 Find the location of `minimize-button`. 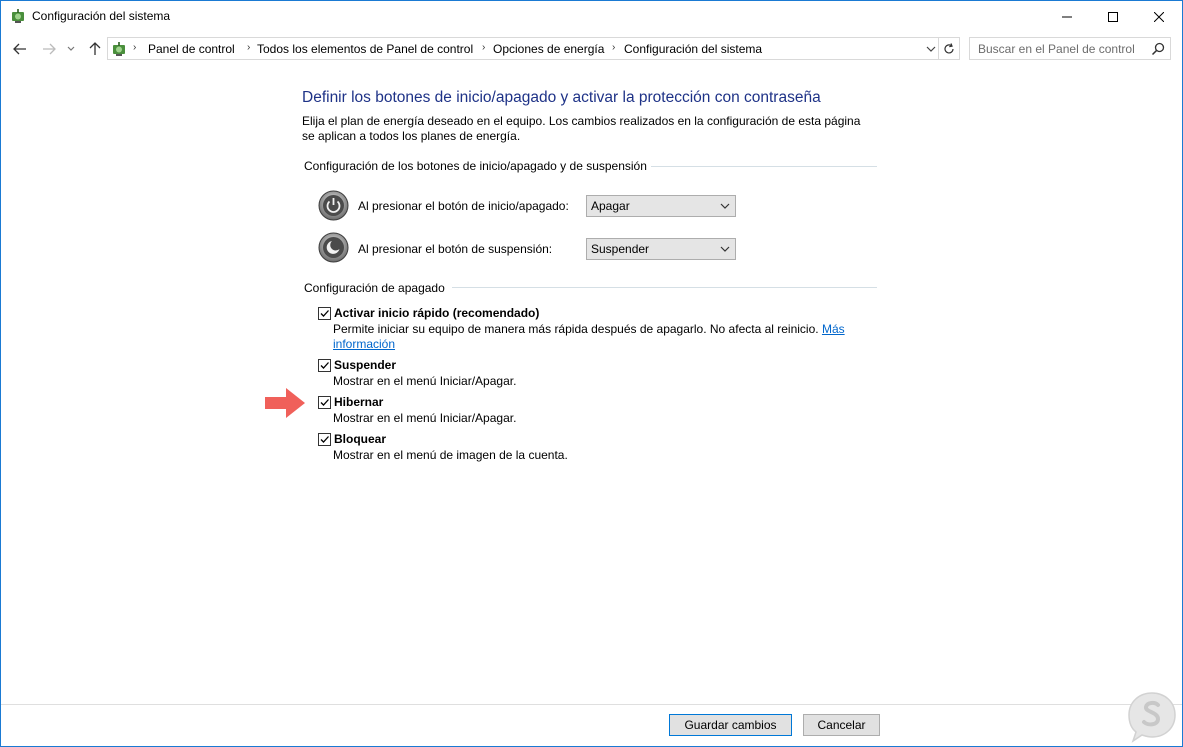

minimize-button is located at coordinates (1067, 16).